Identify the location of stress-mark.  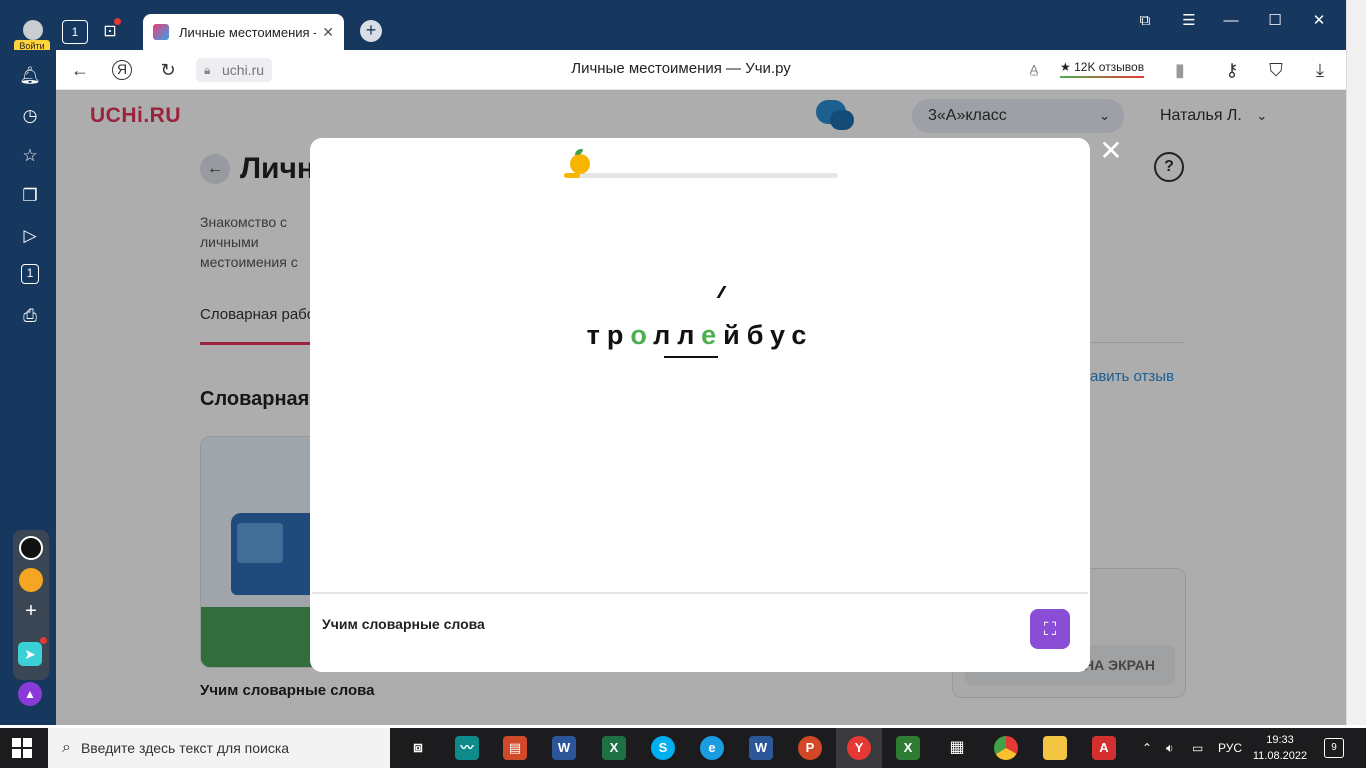
(721, 292).